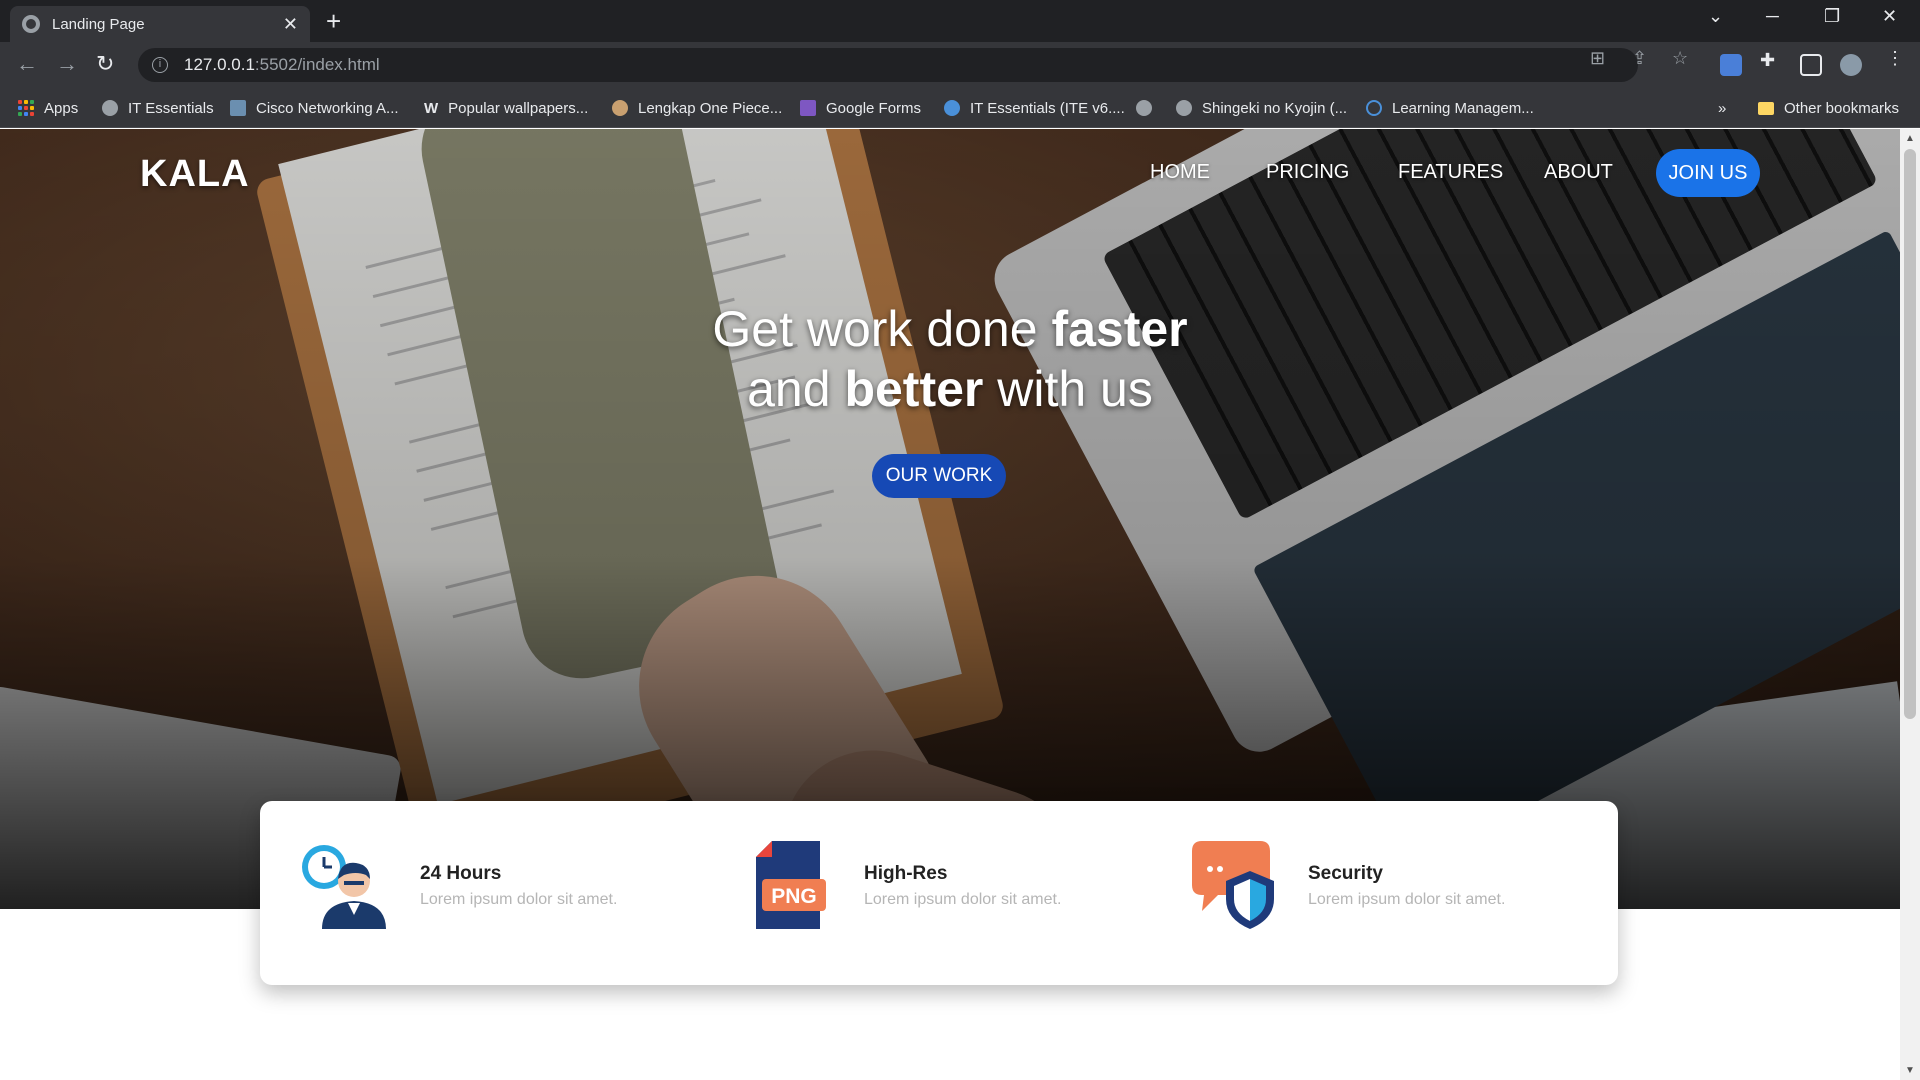  What do you see at coordinates (160, 65) in the screenshot?
I see `site-info-icon: i` at bounding box center [160, 65].